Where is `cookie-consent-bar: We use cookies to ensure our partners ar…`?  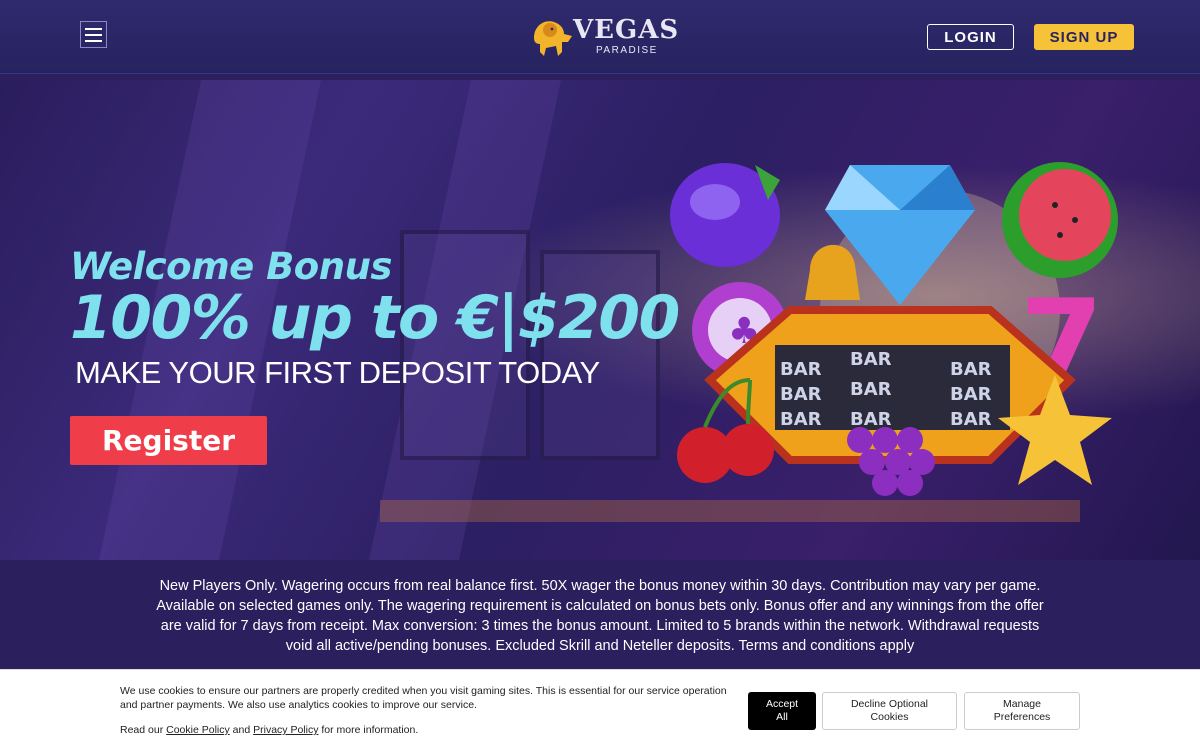
cookie-consent-bar: We use cookies to ensure our partners ar… is located at coordinates (600, 709).